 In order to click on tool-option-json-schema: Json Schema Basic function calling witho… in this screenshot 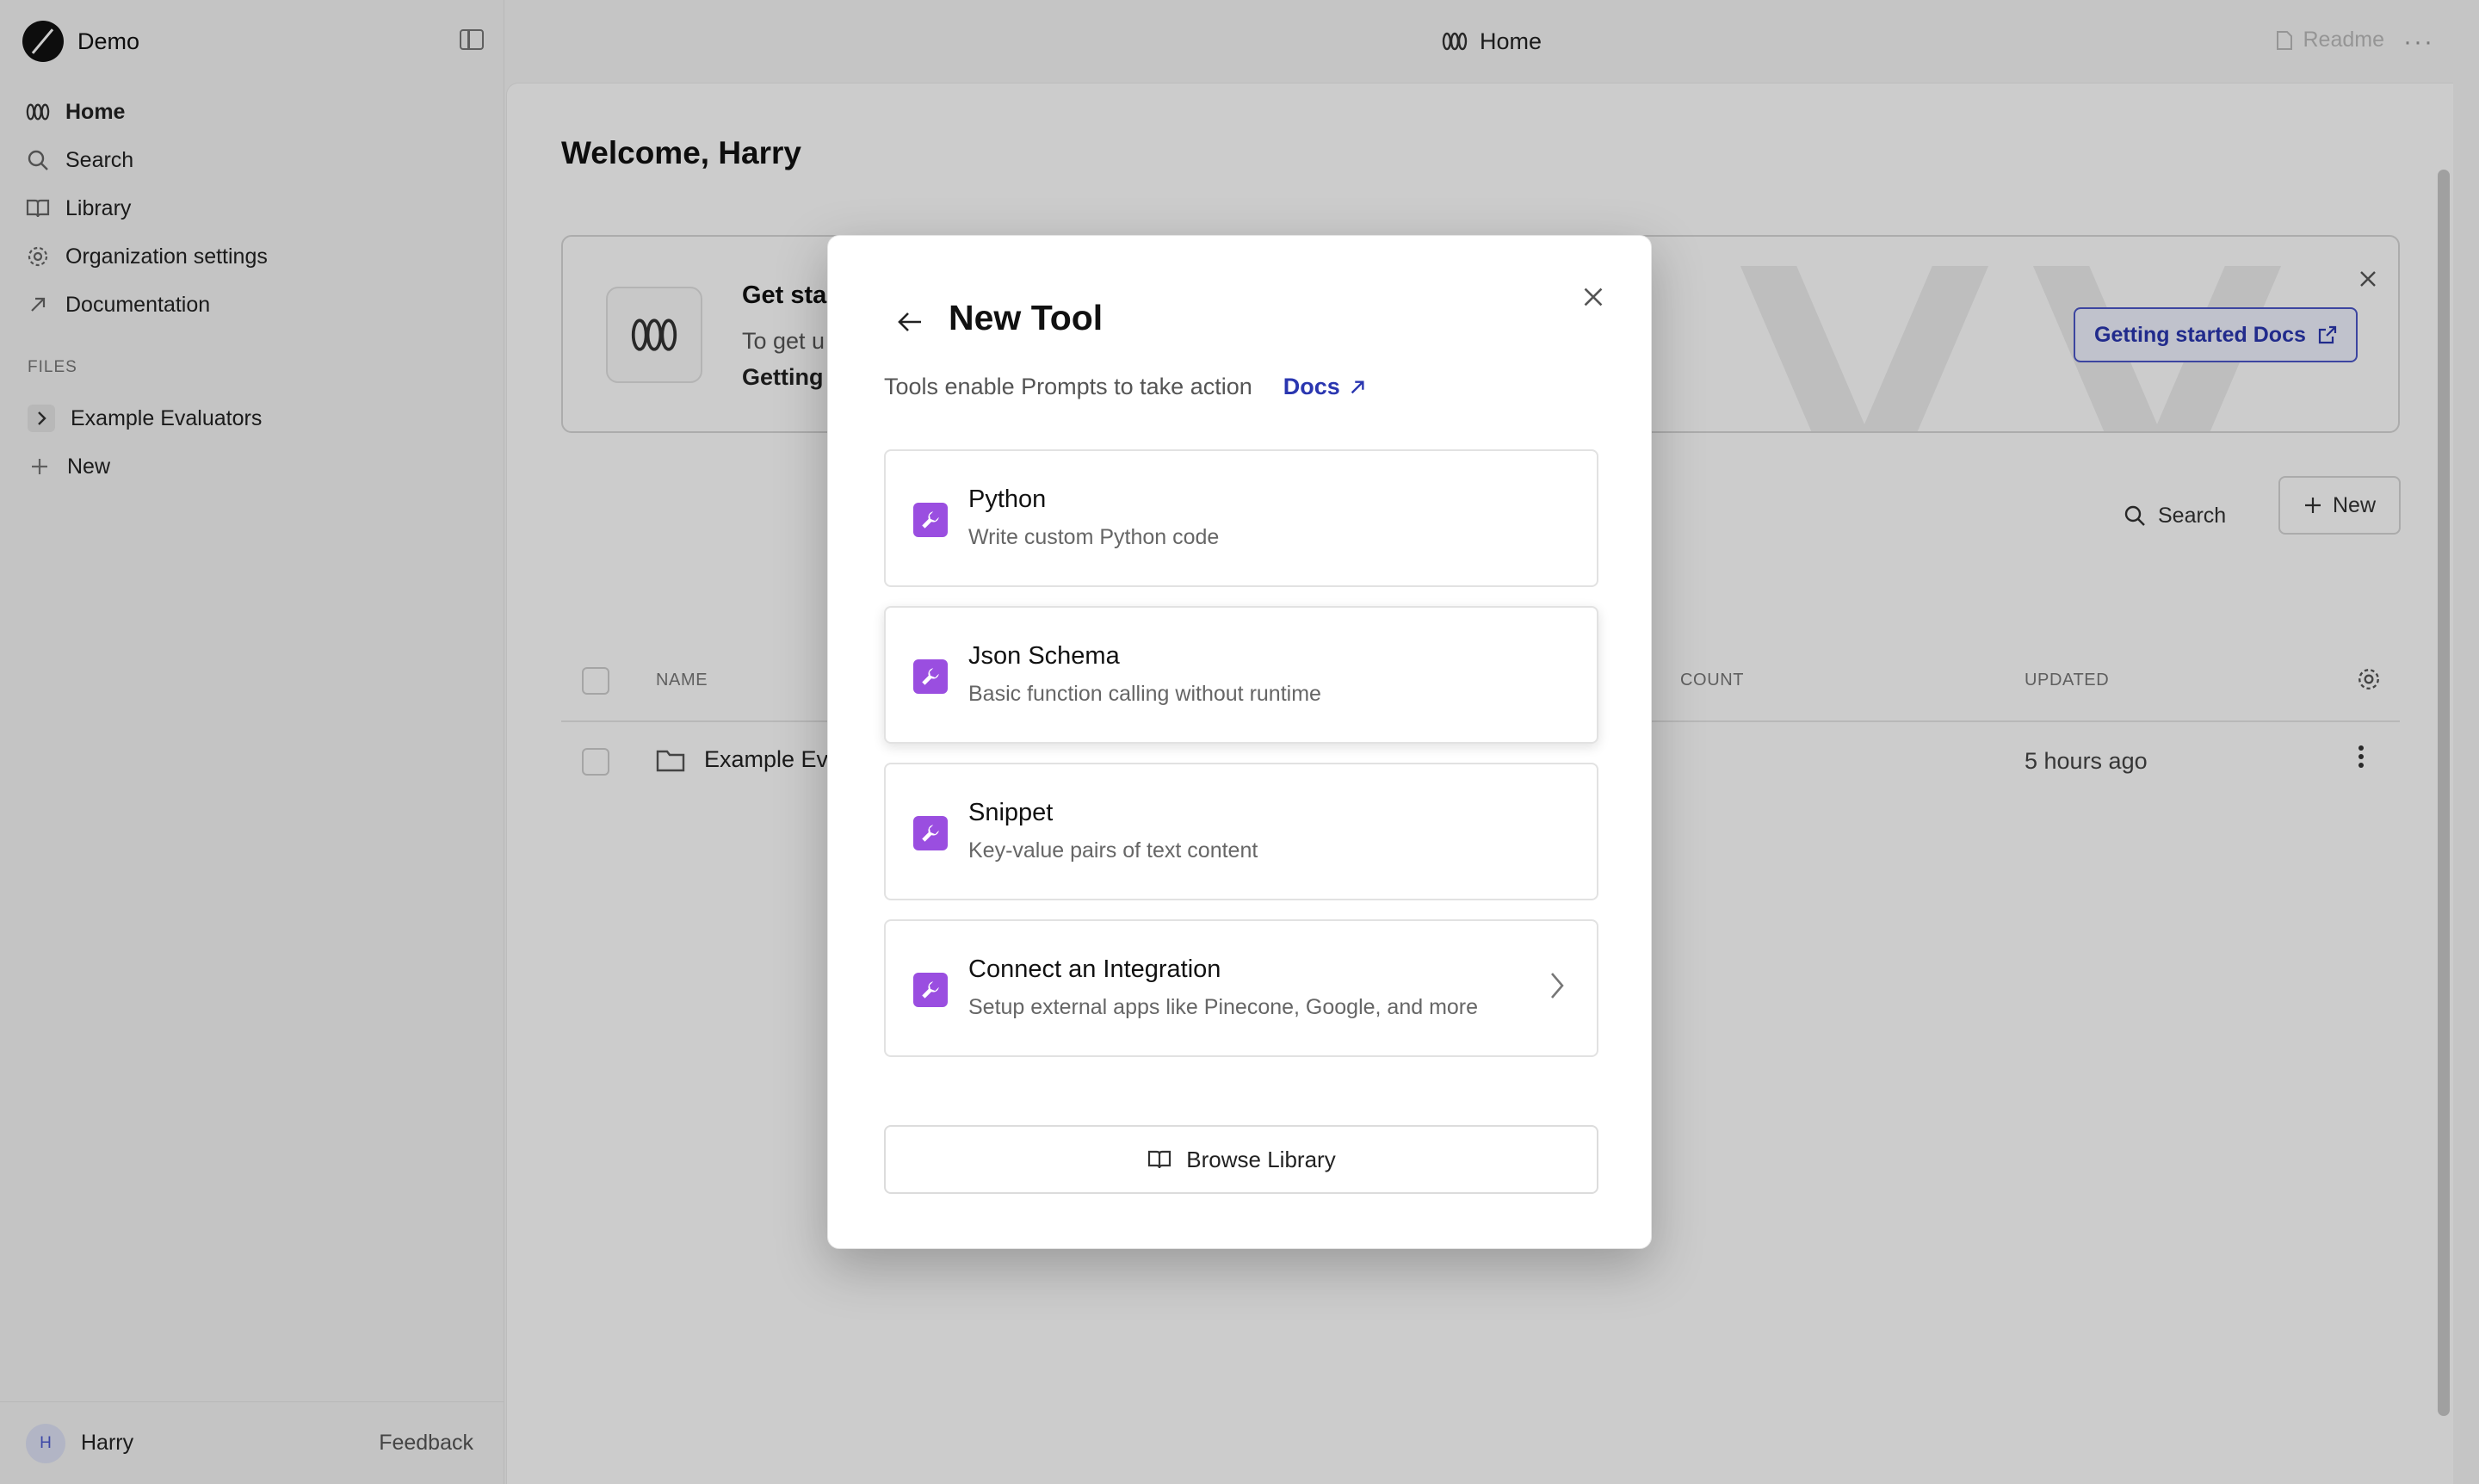, I will do `click(1241, 675)`.